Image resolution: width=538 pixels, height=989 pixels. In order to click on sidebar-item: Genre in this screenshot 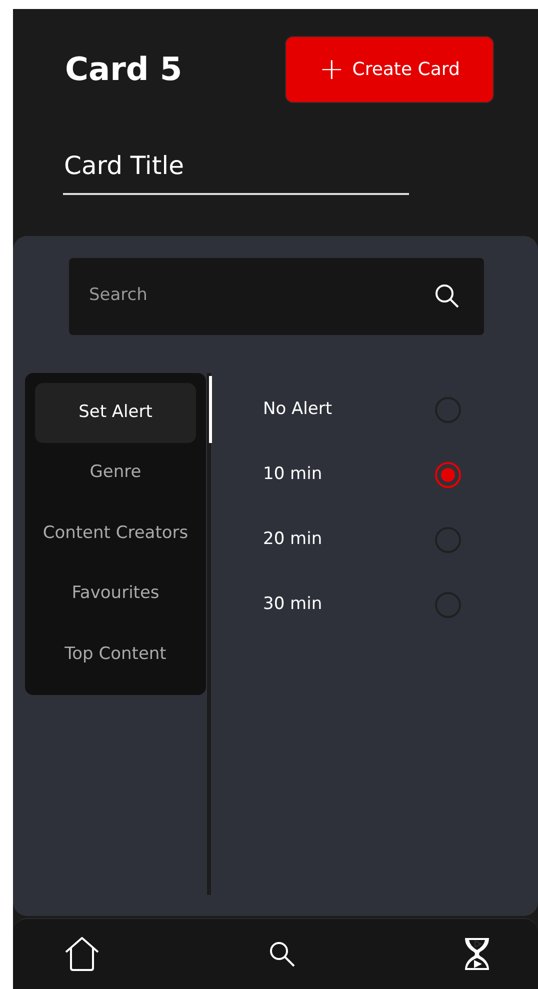, I will do `click(115, 473)`.